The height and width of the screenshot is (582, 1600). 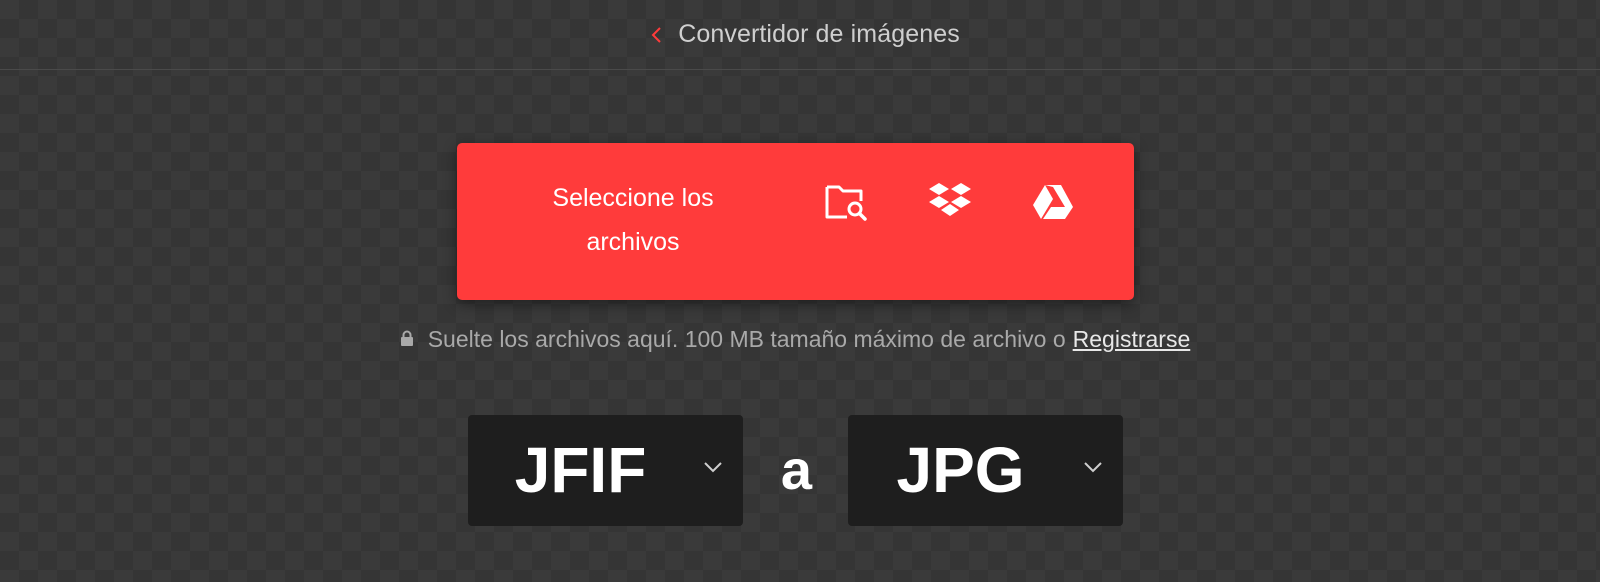 I want to click on folder-search-icon, so click(x=846, y=202).